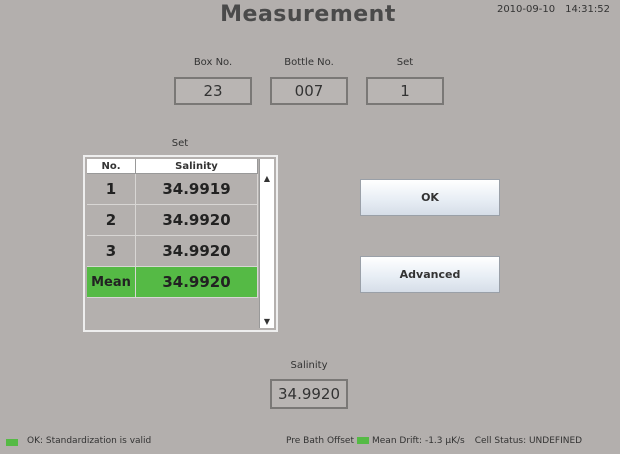 This screenshot has height=454, width=620. What do you see at coordinates (309, 394) in the screenshot?
I see `salinity-value-field: 34.9920` at bounding box center [309, 394].